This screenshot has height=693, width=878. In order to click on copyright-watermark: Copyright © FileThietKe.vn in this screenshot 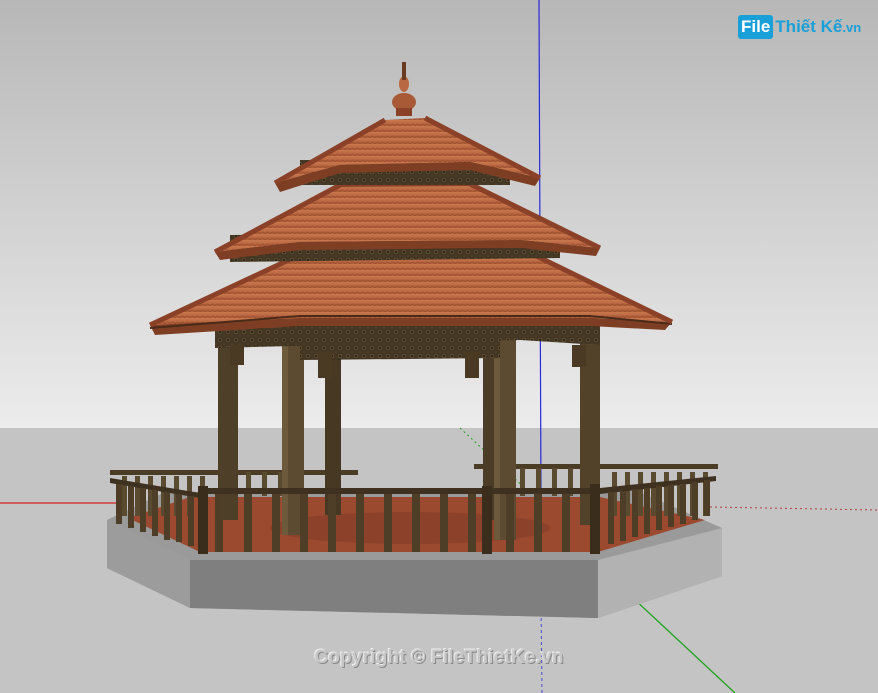, I will do `click(439, 657)`.